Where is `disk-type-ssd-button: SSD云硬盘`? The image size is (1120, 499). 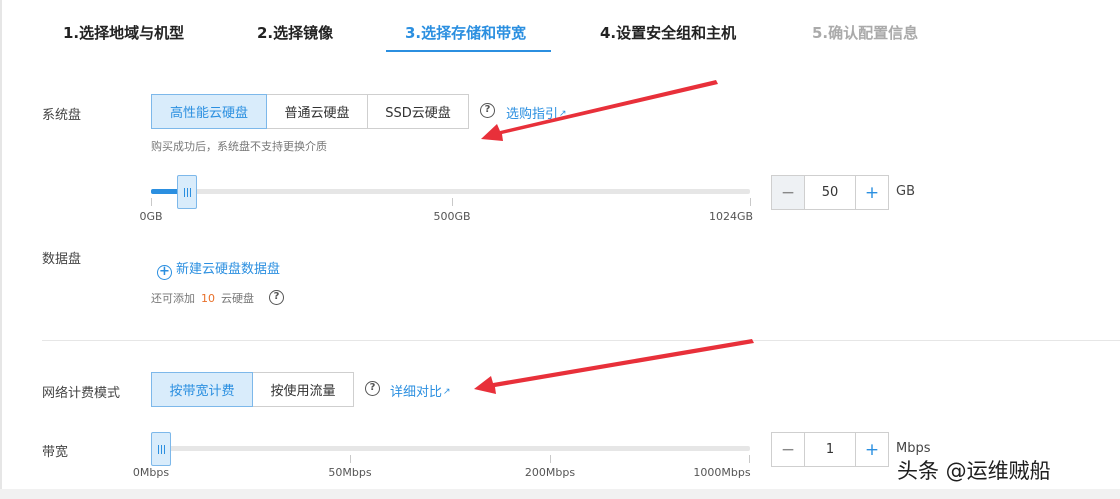 disk-type-ssd-button: SSD云硬盘 is located at coordinates (418, 111).